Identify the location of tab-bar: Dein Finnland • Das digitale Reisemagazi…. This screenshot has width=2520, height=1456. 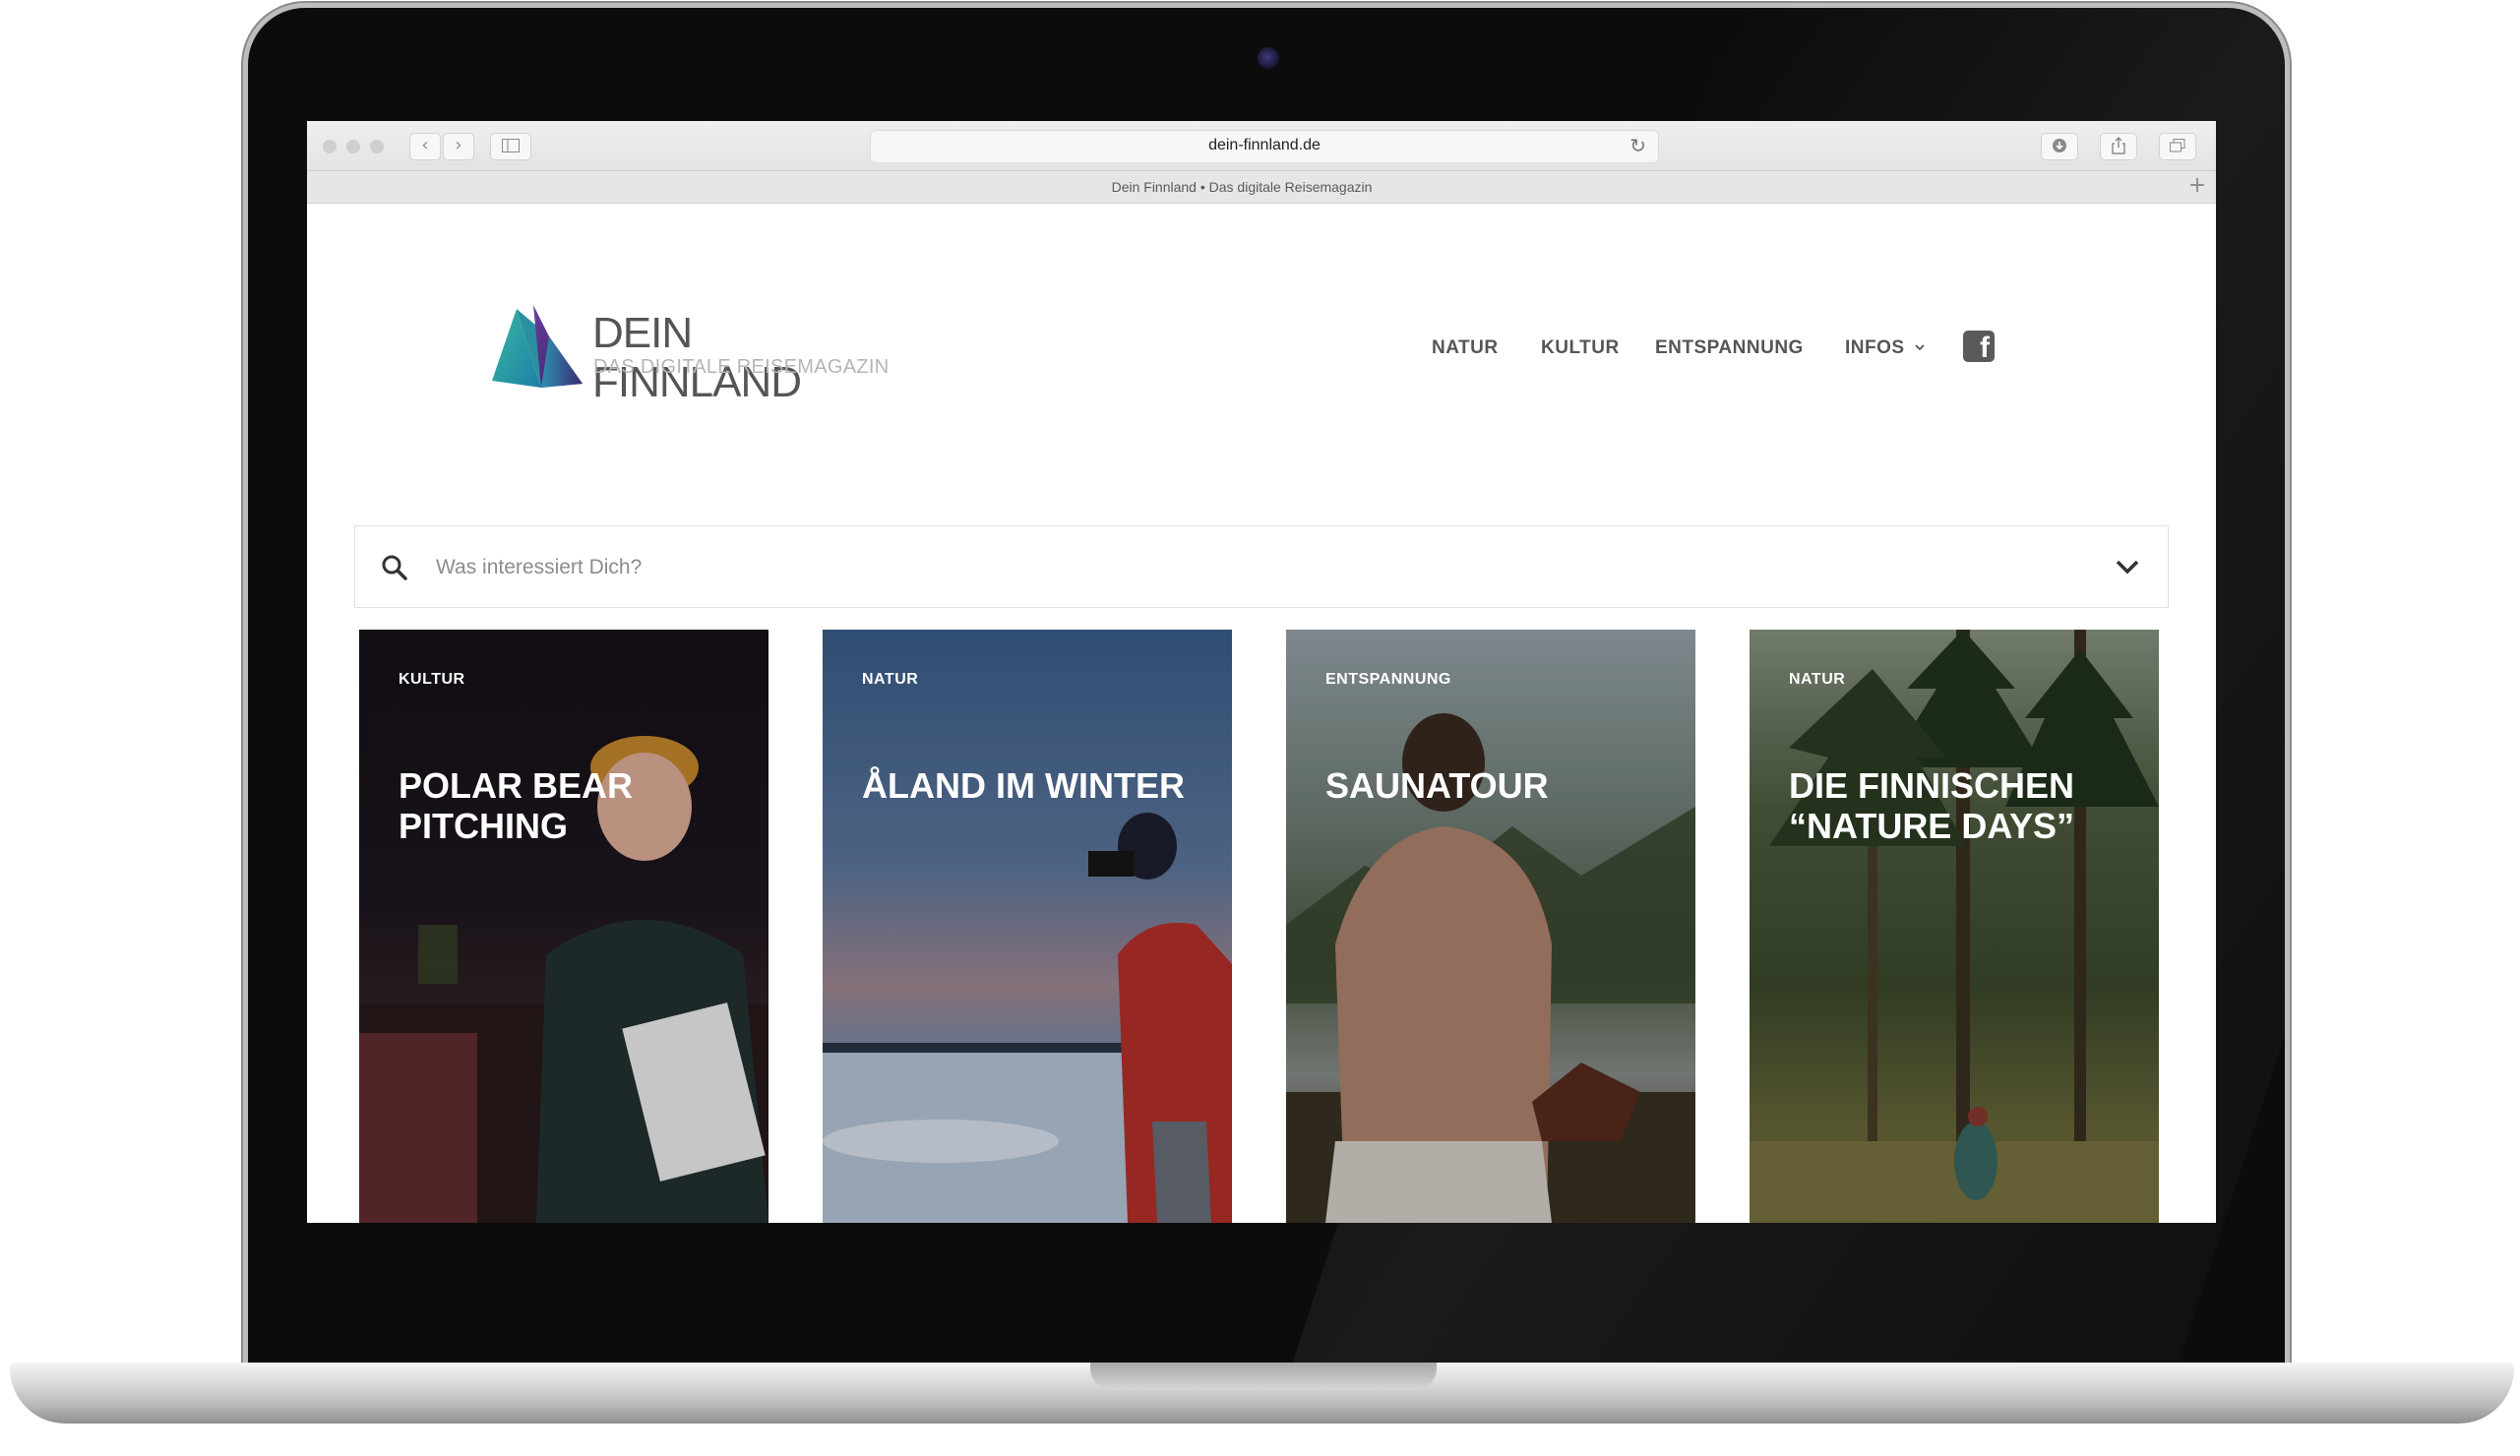
(1261, 187).